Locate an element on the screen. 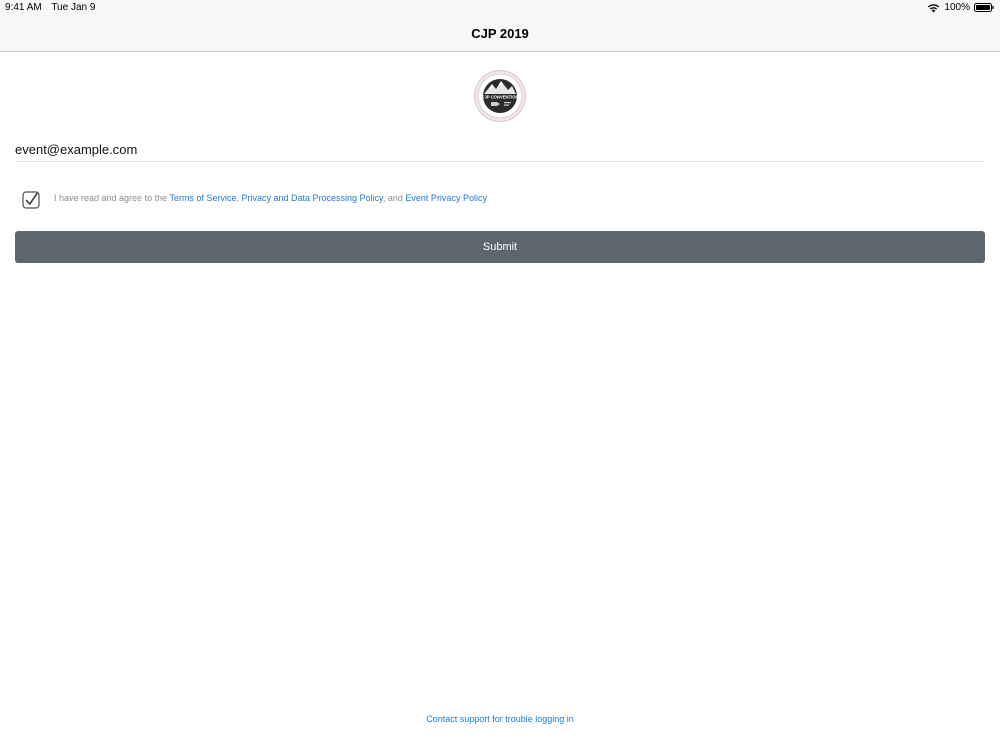 Image resolution: width=1000 pixels, height=750 pixels. status-time: 9:41 AM is located at coordinates (23, 7).